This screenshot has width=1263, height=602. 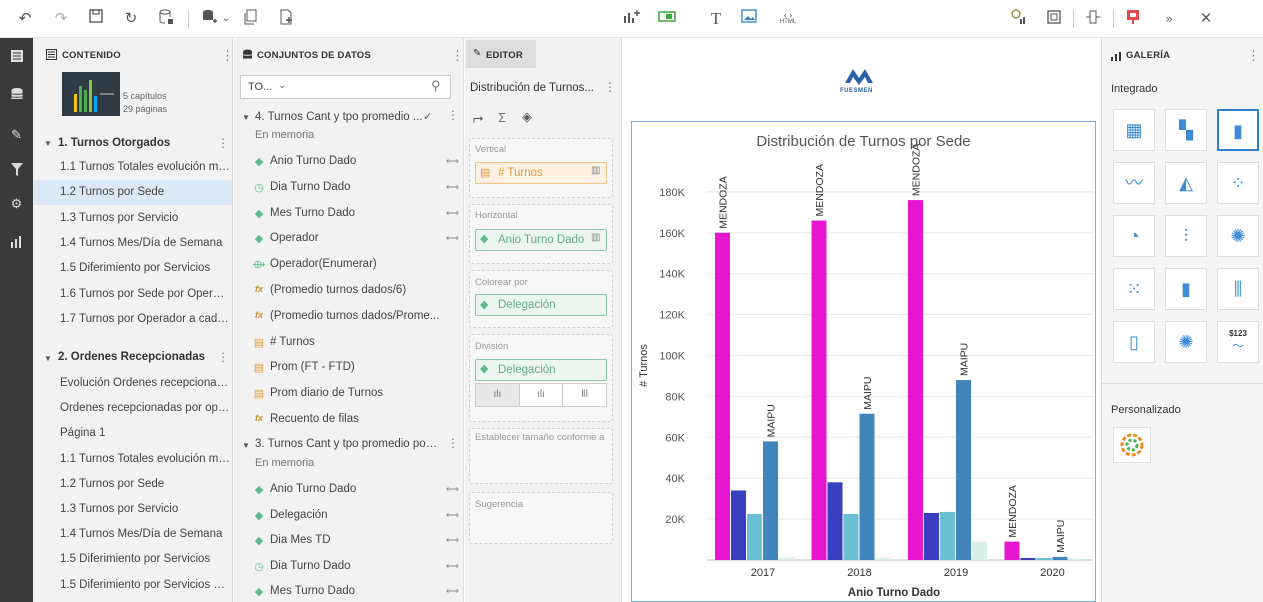 I want to click on chart-icon, so click(x=16, y=244).